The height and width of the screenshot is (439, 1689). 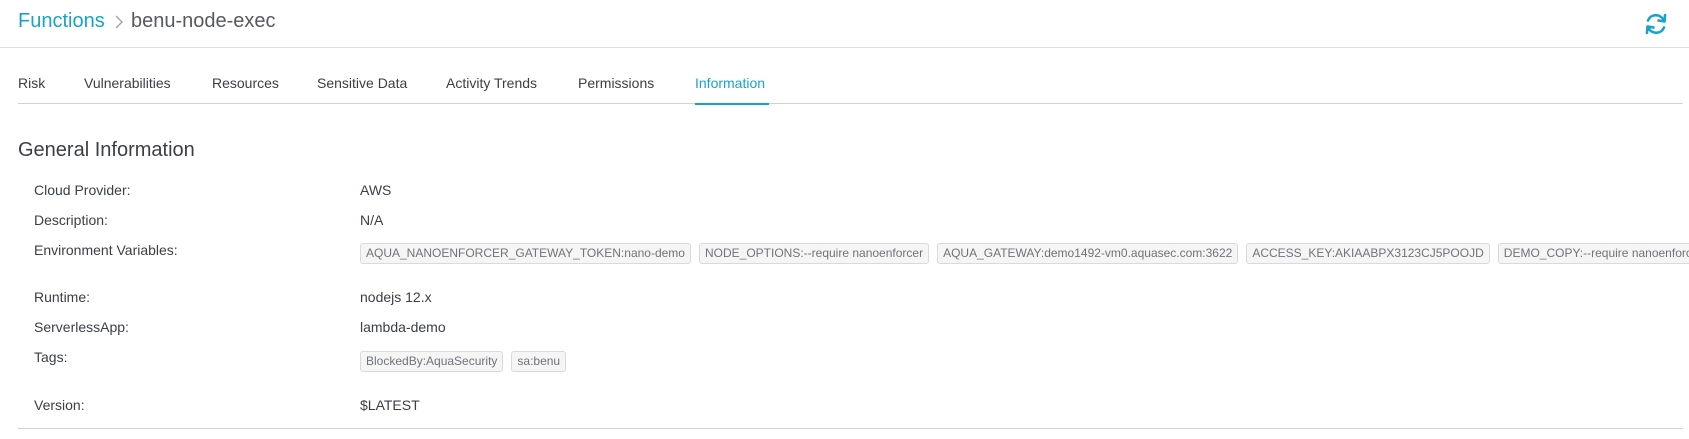 I want to click on version-label: Version:, so click(x=59, y=405).